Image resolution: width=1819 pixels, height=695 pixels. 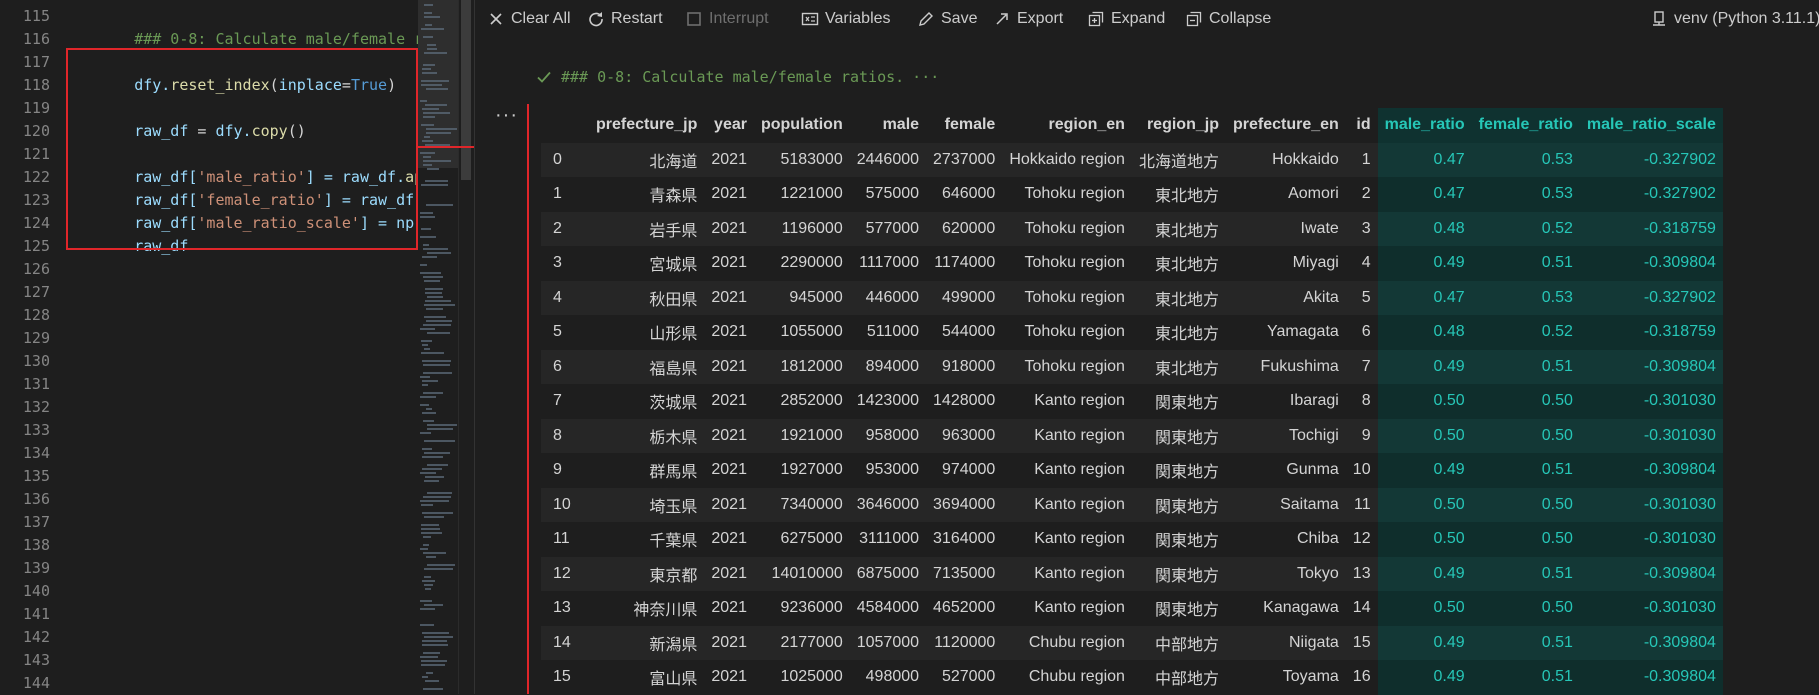 What do you see at coordinates (1067, 366) in the screenshot?
I see `table-cell: Tohoku region` at bounding box center [1067, 366].